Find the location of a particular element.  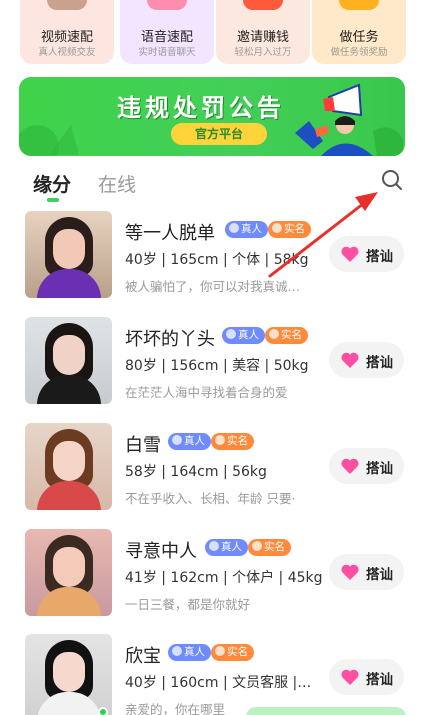

user-name: 寻意中人 is located at coordinates (161, 551).